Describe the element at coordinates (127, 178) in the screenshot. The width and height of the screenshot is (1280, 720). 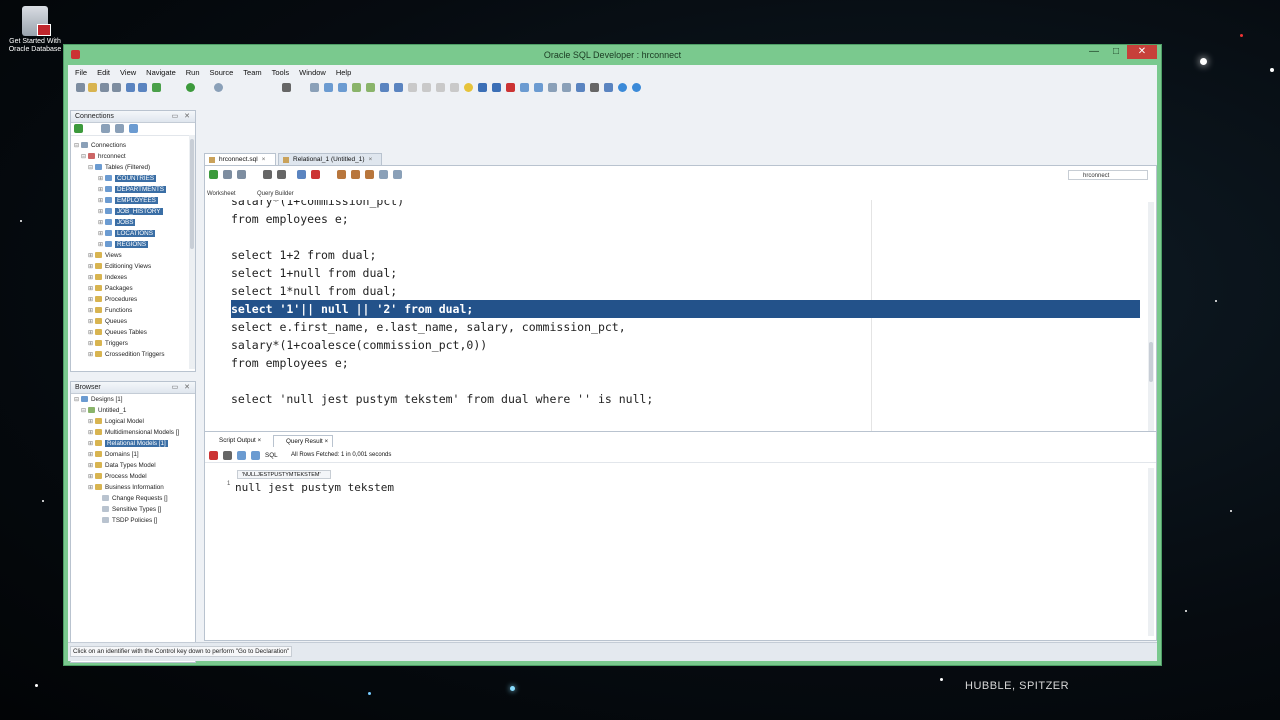
I see `tree-table: ⊞ COUNTRIES` at that location.